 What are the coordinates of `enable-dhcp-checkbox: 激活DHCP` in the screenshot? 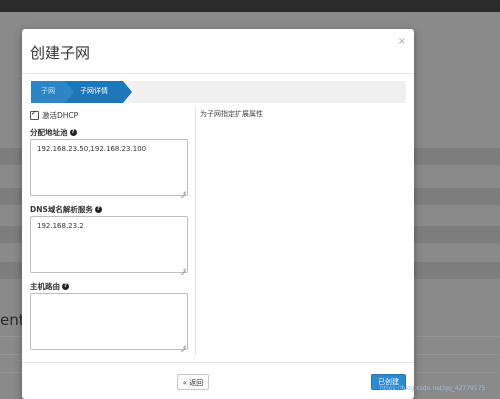 It's located at (54, 115).